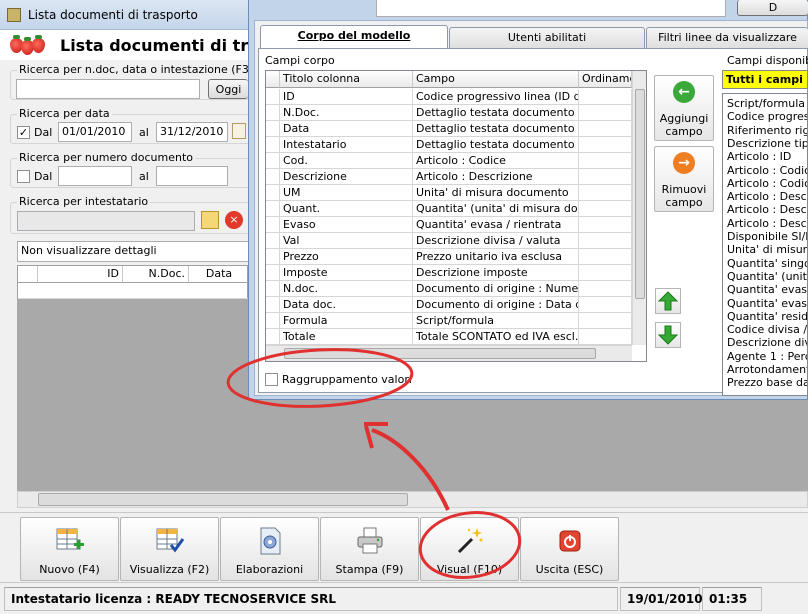 This screenshot has height=614, width=808. I want to click on remove-field-button: → Rimuovi campo, so click(684, 179).